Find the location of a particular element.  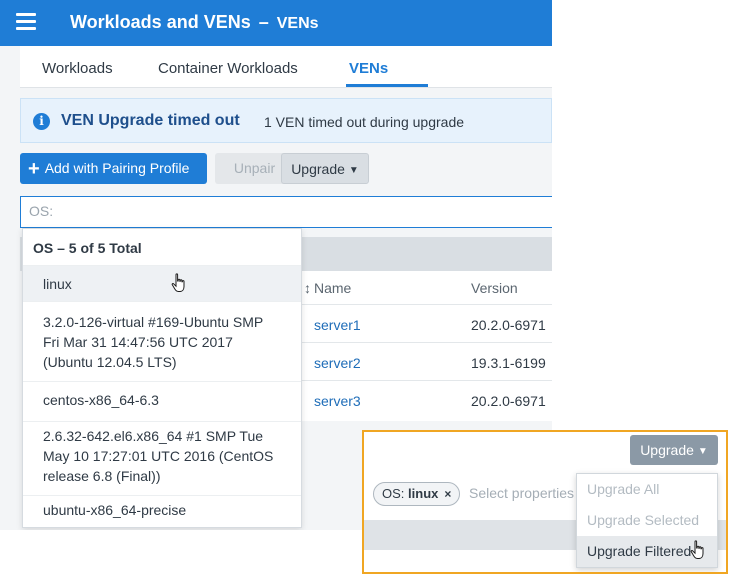

ven-version: 19.3.1-6199 is located at coordinates (508, 363).